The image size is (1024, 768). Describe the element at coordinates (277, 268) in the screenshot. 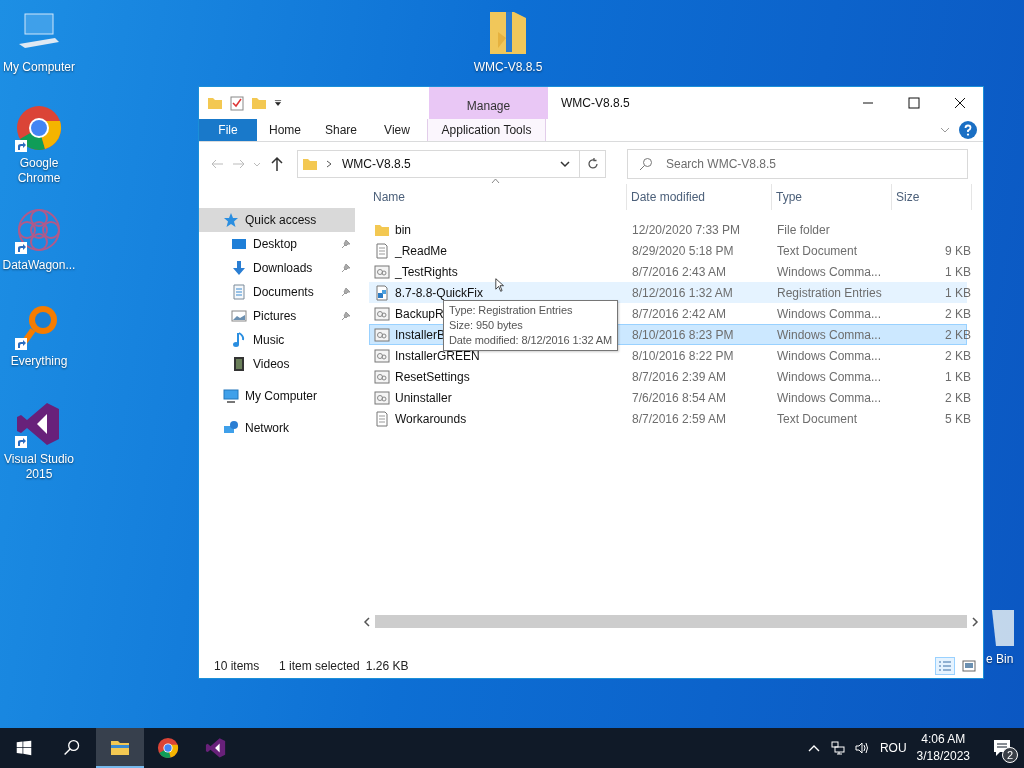

I see `nav-item: Downloads` at that location.